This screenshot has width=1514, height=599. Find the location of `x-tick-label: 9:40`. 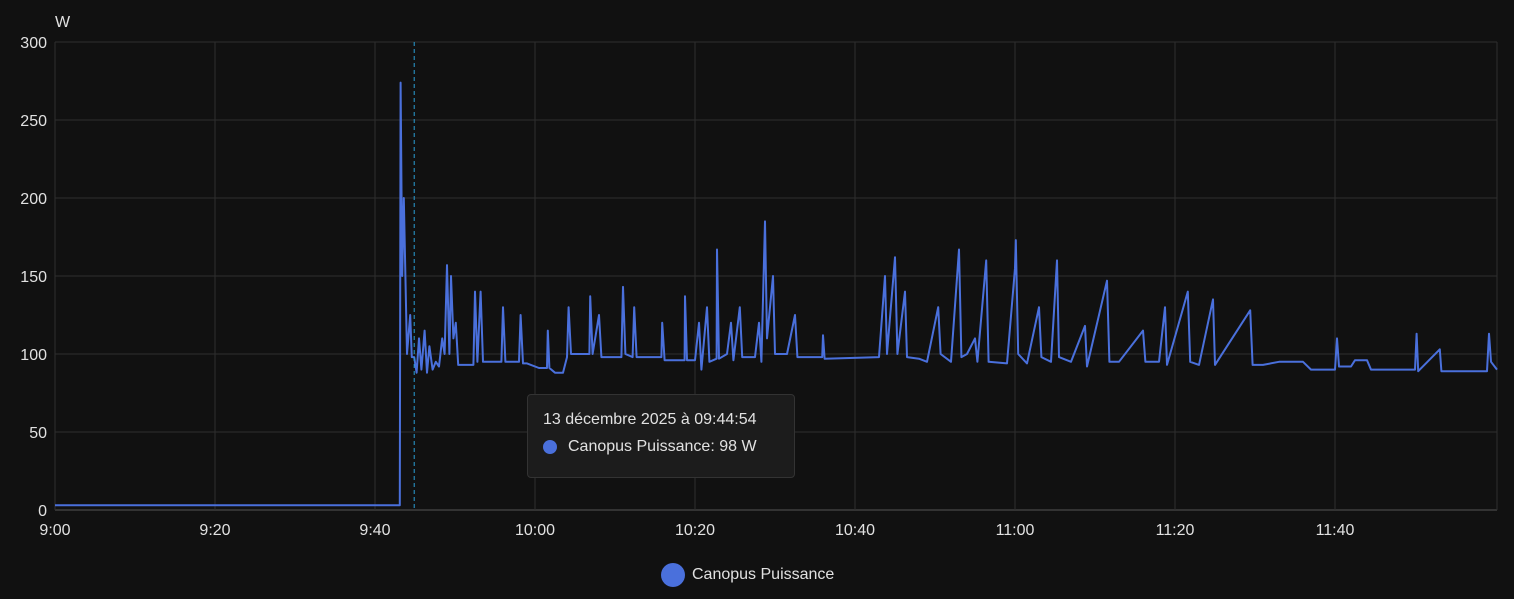

x-tick-label: 9:40 is located at coordinates (374, 530).